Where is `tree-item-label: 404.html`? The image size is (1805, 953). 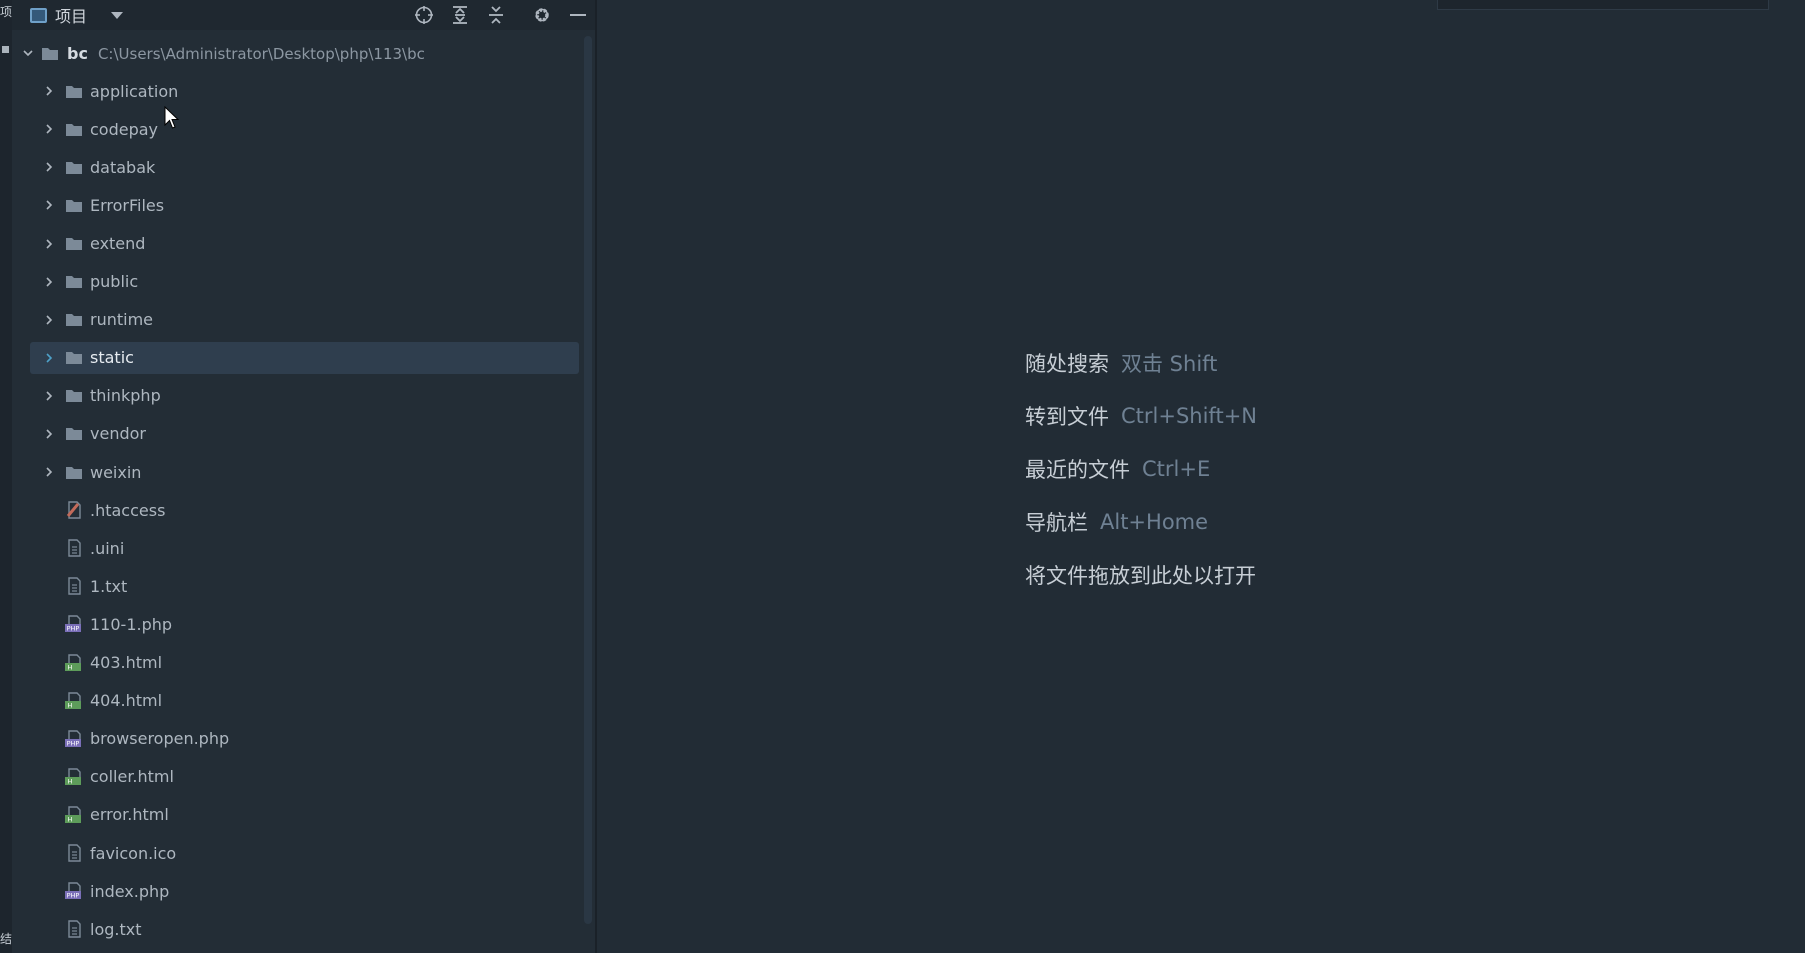 tree-item-label: 404.html is located at coordinates (126, 701).